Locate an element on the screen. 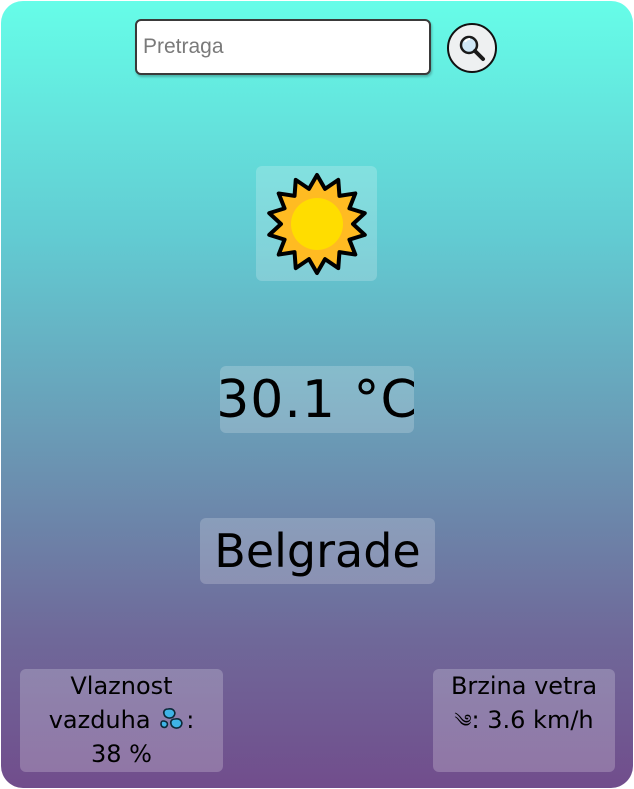 The width and height of the screenshot is (634, 789). temperature-display: 30.1 °C is located at coordinates (316, 399).